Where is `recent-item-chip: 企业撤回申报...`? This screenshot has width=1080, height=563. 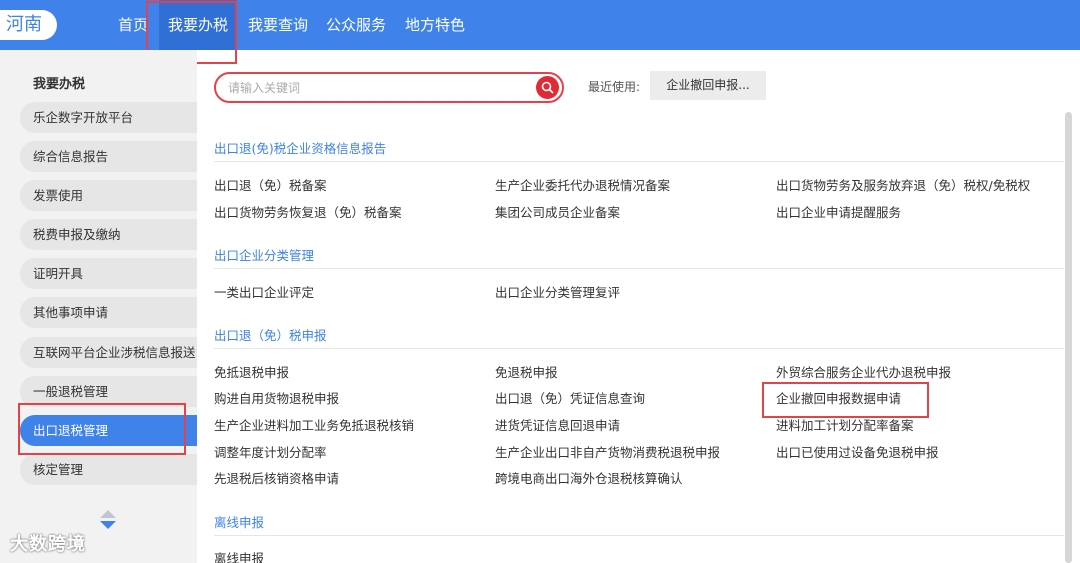 recent-item-chip: 企业撤回申报... is located at coordinates (708, 85).